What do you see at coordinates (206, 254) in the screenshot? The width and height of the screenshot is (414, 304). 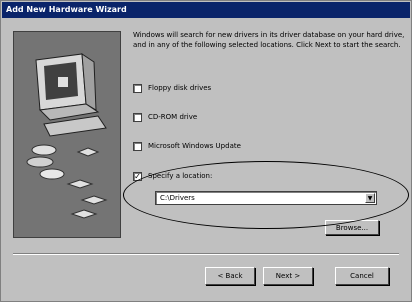 I see `button-divider` at bounding box center [206, 254].